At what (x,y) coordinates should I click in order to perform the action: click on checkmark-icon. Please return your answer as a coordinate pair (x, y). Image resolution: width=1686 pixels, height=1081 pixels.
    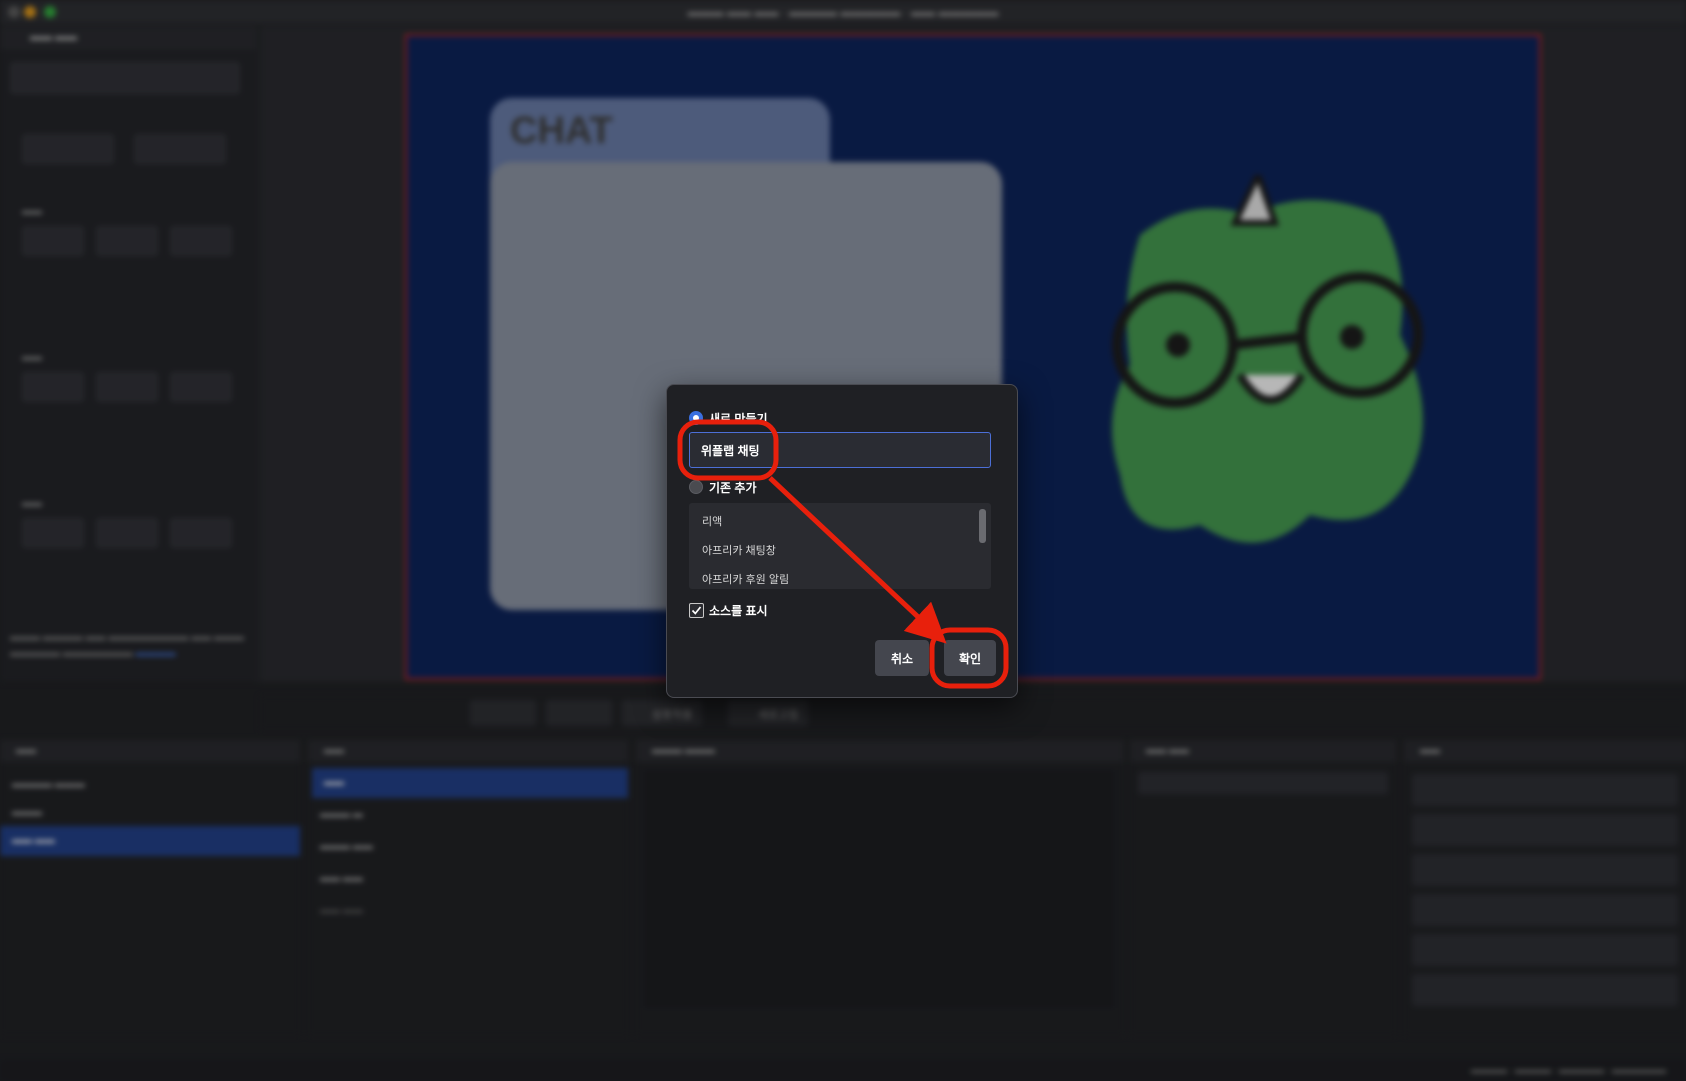
    Looking at the image, I should click on (696, 610).